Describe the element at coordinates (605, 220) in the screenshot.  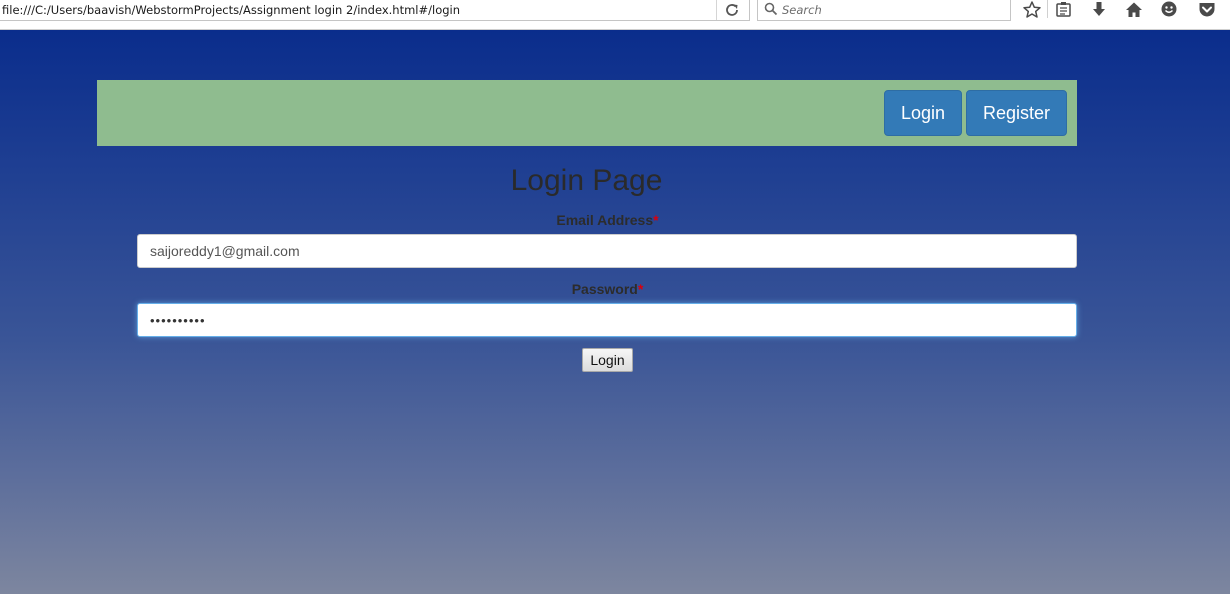
I see `email-label-text: Email Address` at that location.